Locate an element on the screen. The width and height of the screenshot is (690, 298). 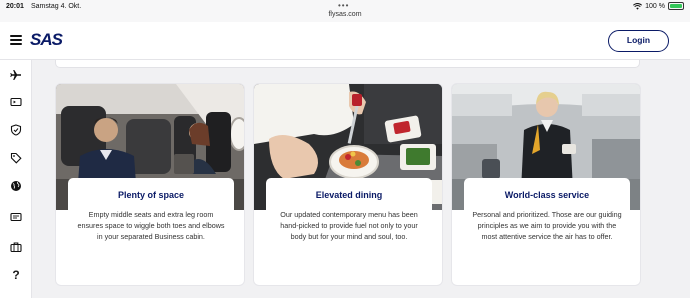
side-nav: ? is located at coordinates (16, 179).